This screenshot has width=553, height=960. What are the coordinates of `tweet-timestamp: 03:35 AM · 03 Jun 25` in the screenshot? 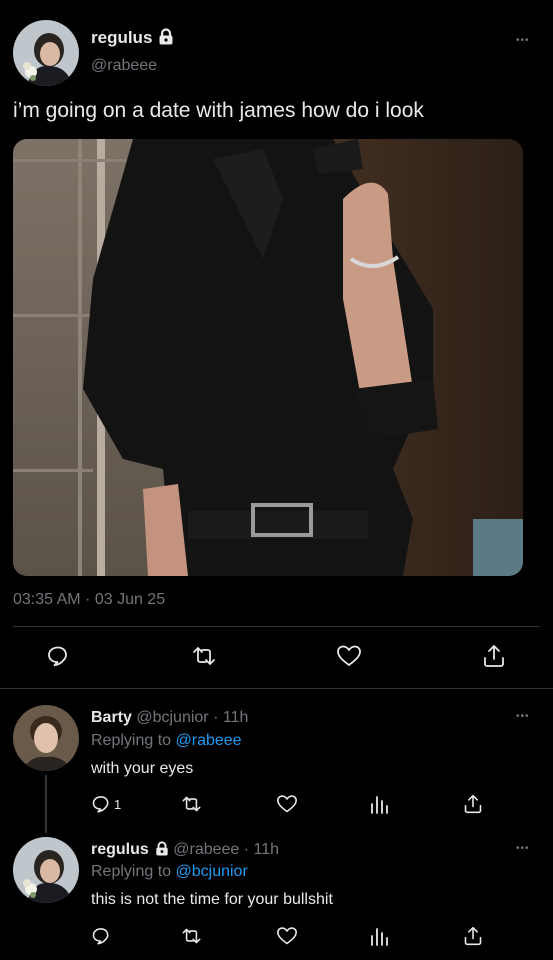 It's located at (89, 600).